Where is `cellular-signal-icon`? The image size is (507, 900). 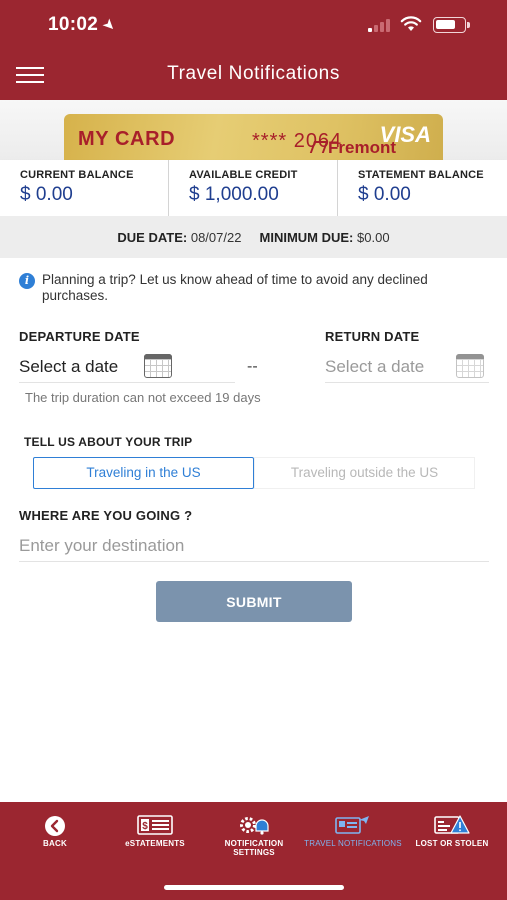
cellular-signal-icon is located at coordinates (380, 25).